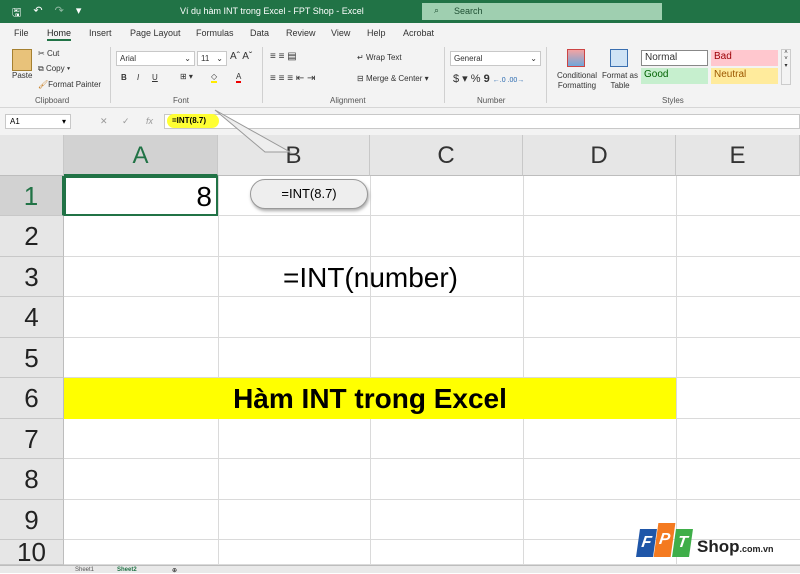 This screenshot has width=800, height=574. I want to click on styles-scroll: ˄ ˅ ▾, so click(786, 67).